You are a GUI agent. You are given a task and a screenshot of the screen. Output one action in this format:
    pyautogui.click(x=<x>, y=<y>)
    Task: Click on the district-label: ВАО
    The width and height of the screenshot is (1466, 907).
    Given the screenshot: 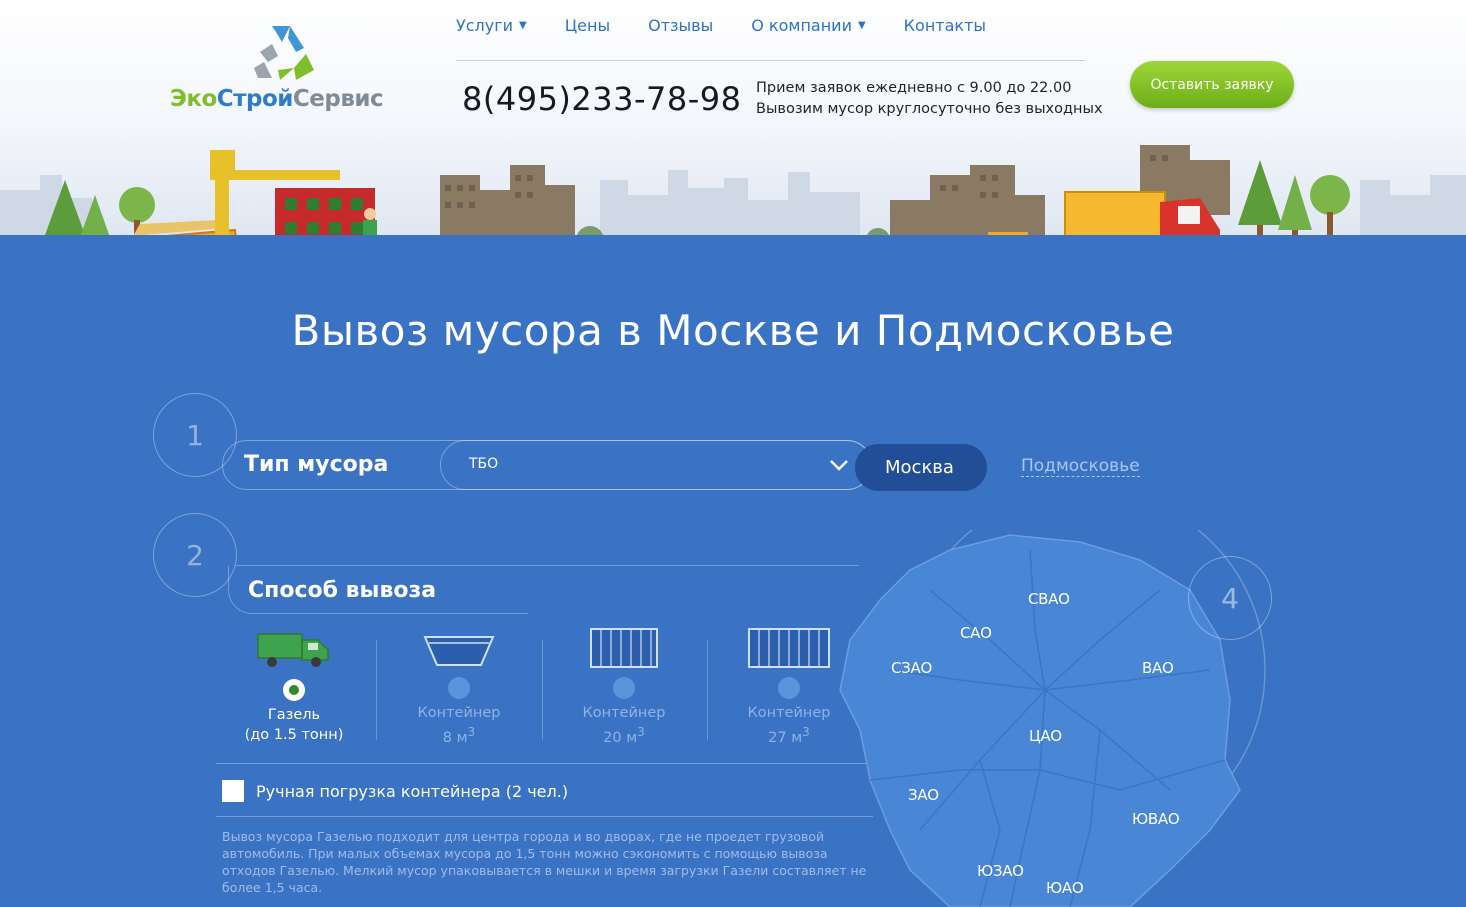 What is the action you would take?
    pyautogui.click(x=1158, y=668)
    